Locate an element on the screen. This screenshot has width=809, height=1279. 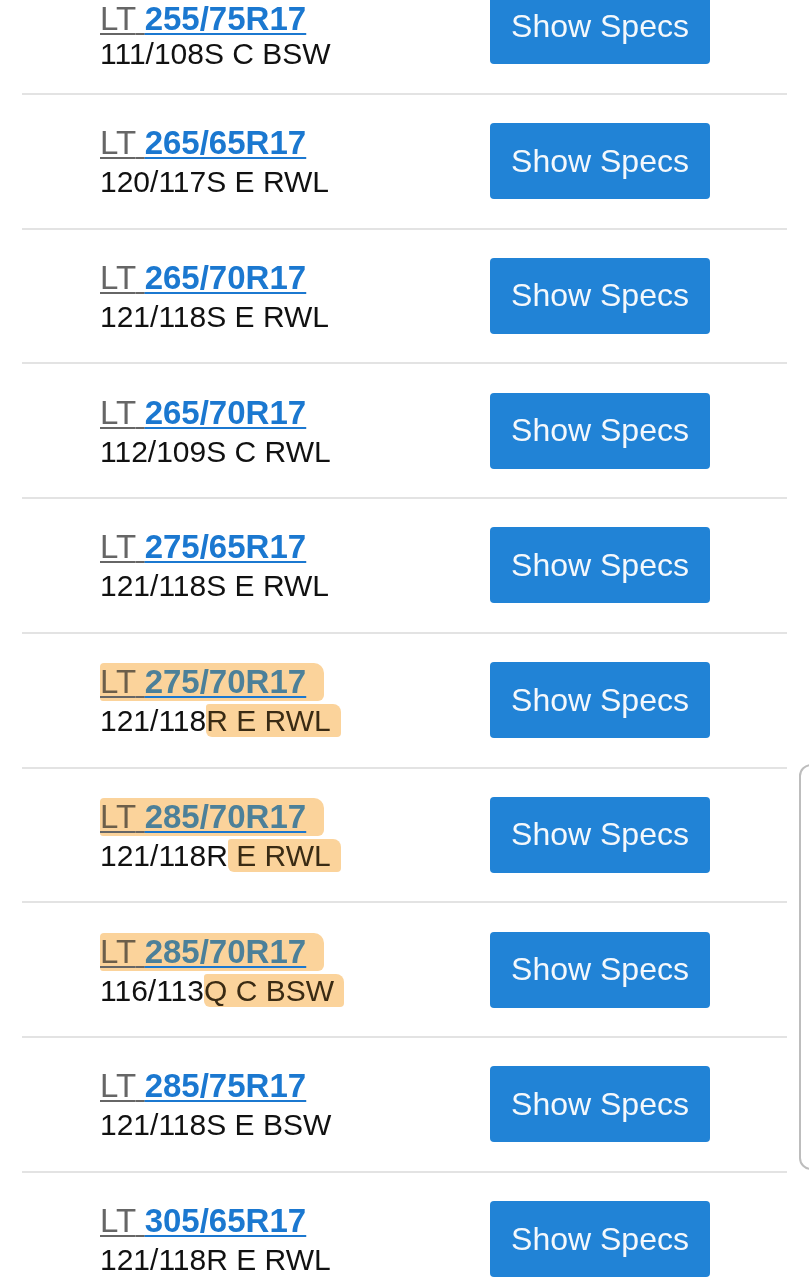
tire-size-link: LT 275/65R17 is located at coordinates (204, 547).